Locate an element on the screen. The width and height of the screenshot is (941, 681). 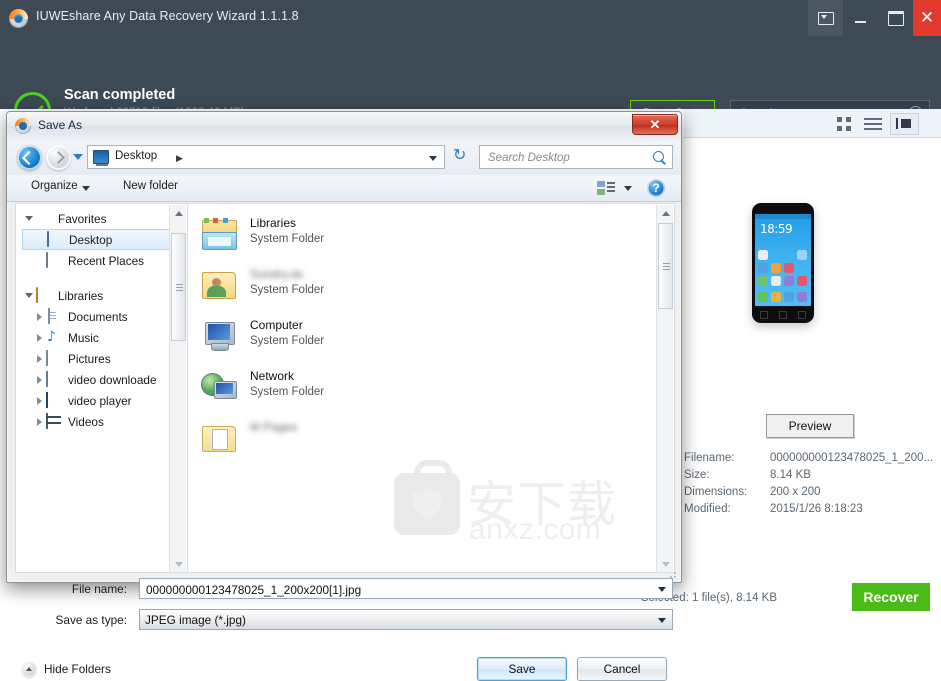
dialog-toolbar: Organize New folder ? is located at coordinates (344, 188).